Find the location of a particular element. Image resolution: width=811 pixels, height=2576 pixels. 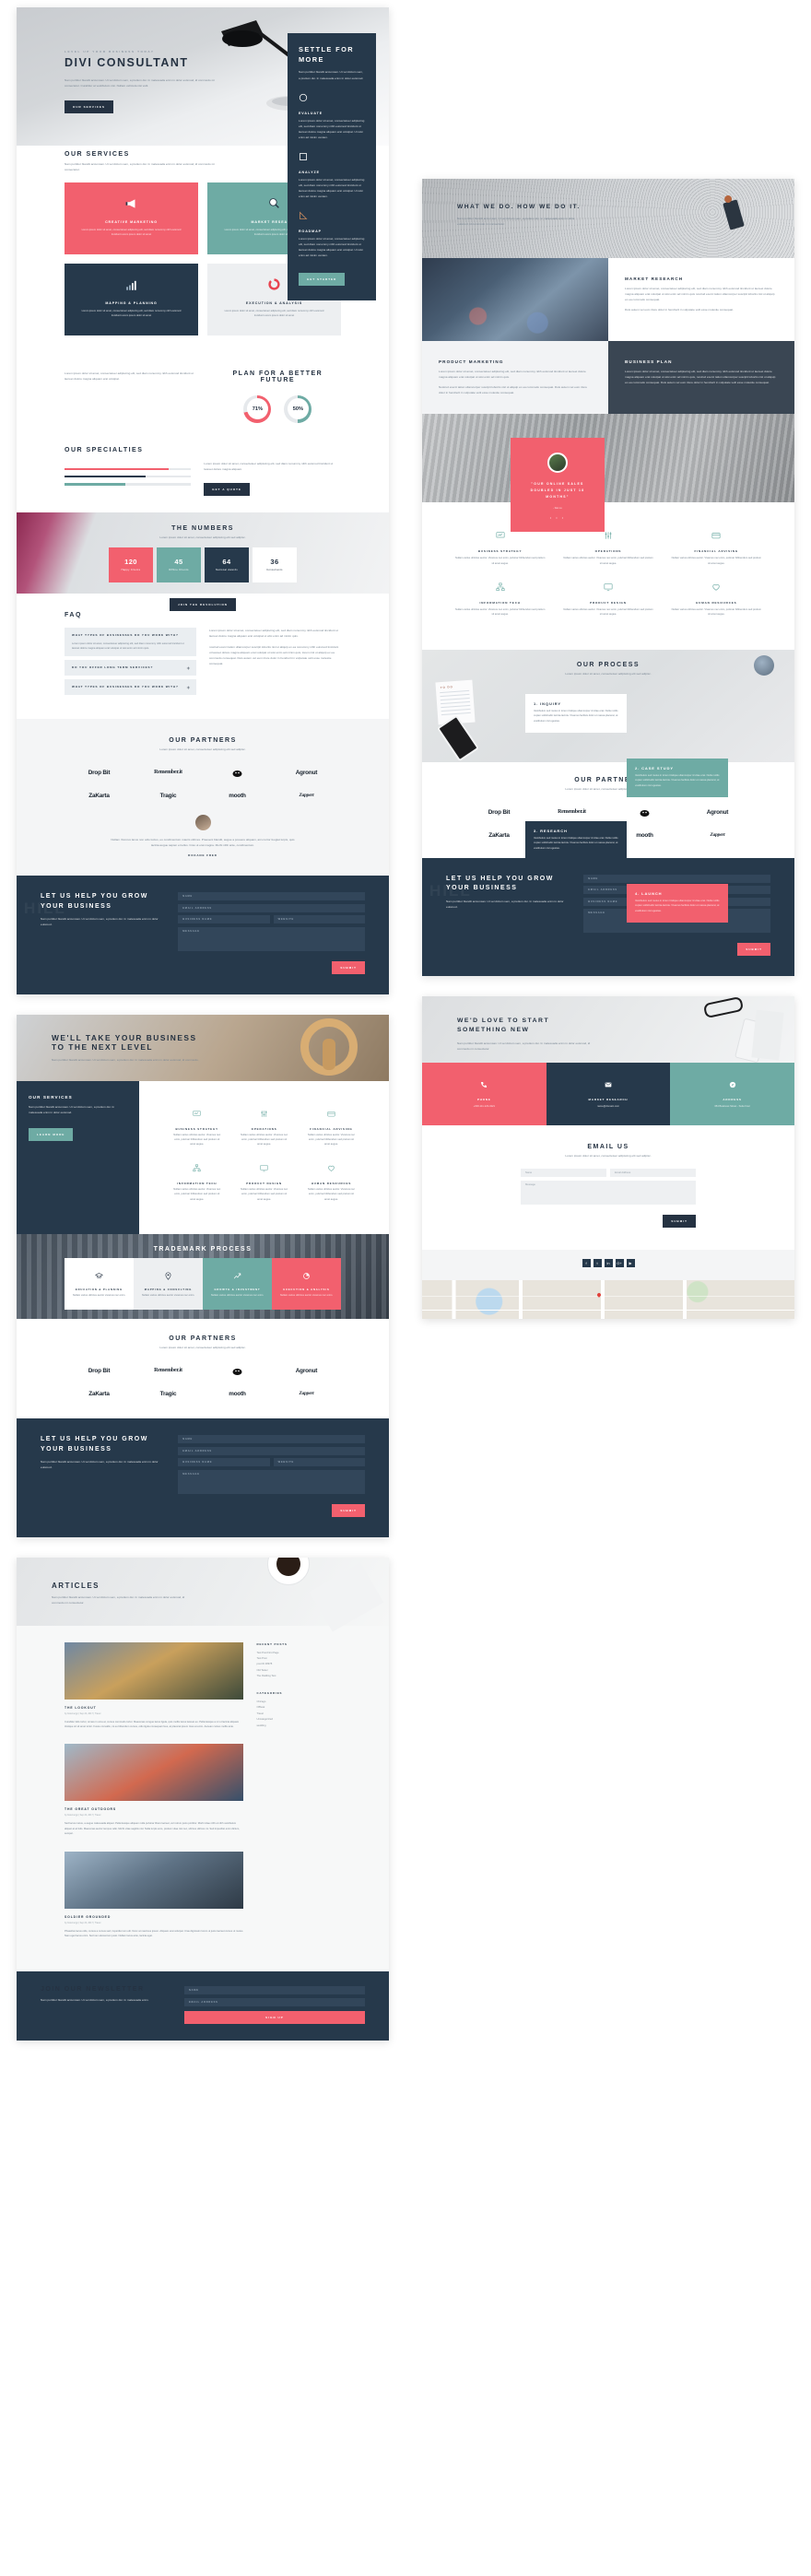

carousel-dots: • • • is located at coordinates (558, 517).